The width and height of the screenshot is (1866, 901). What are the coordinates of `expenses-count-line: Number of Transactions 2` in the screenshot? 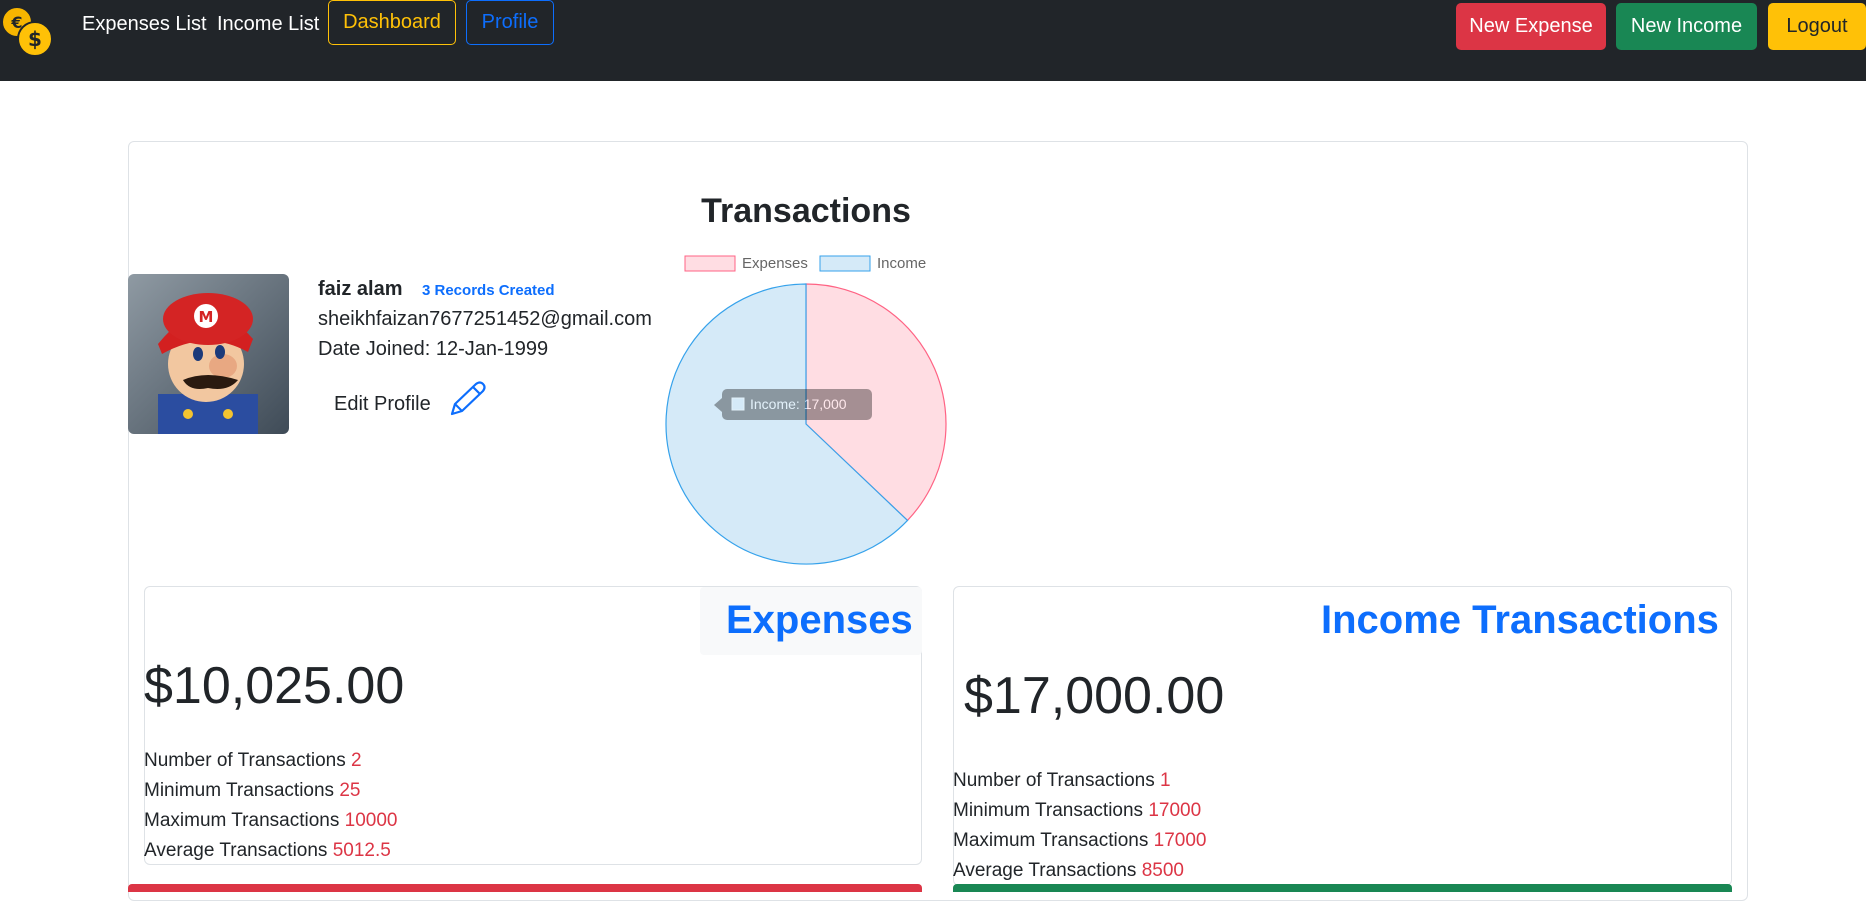 It's located at (253, 761).